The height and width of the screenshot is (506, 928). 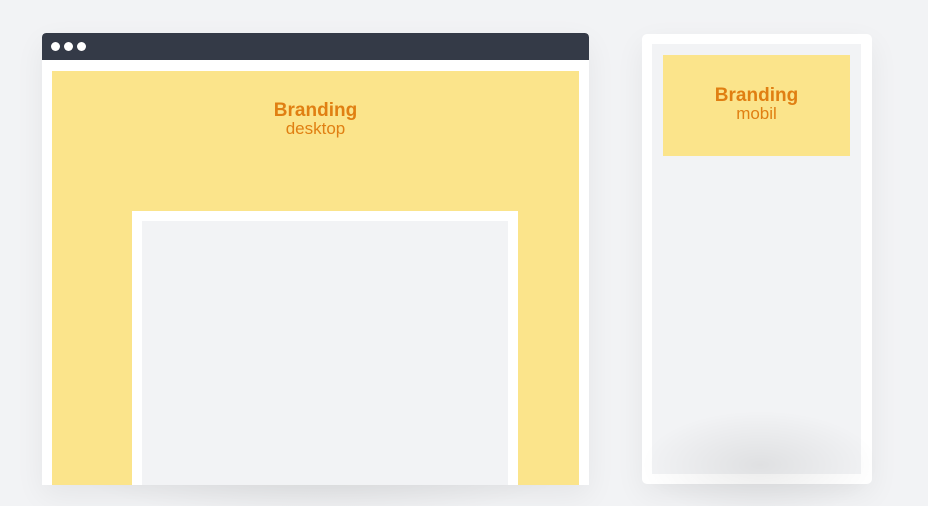 I want to click on browser-title-bar, so click(x=315, y=46).